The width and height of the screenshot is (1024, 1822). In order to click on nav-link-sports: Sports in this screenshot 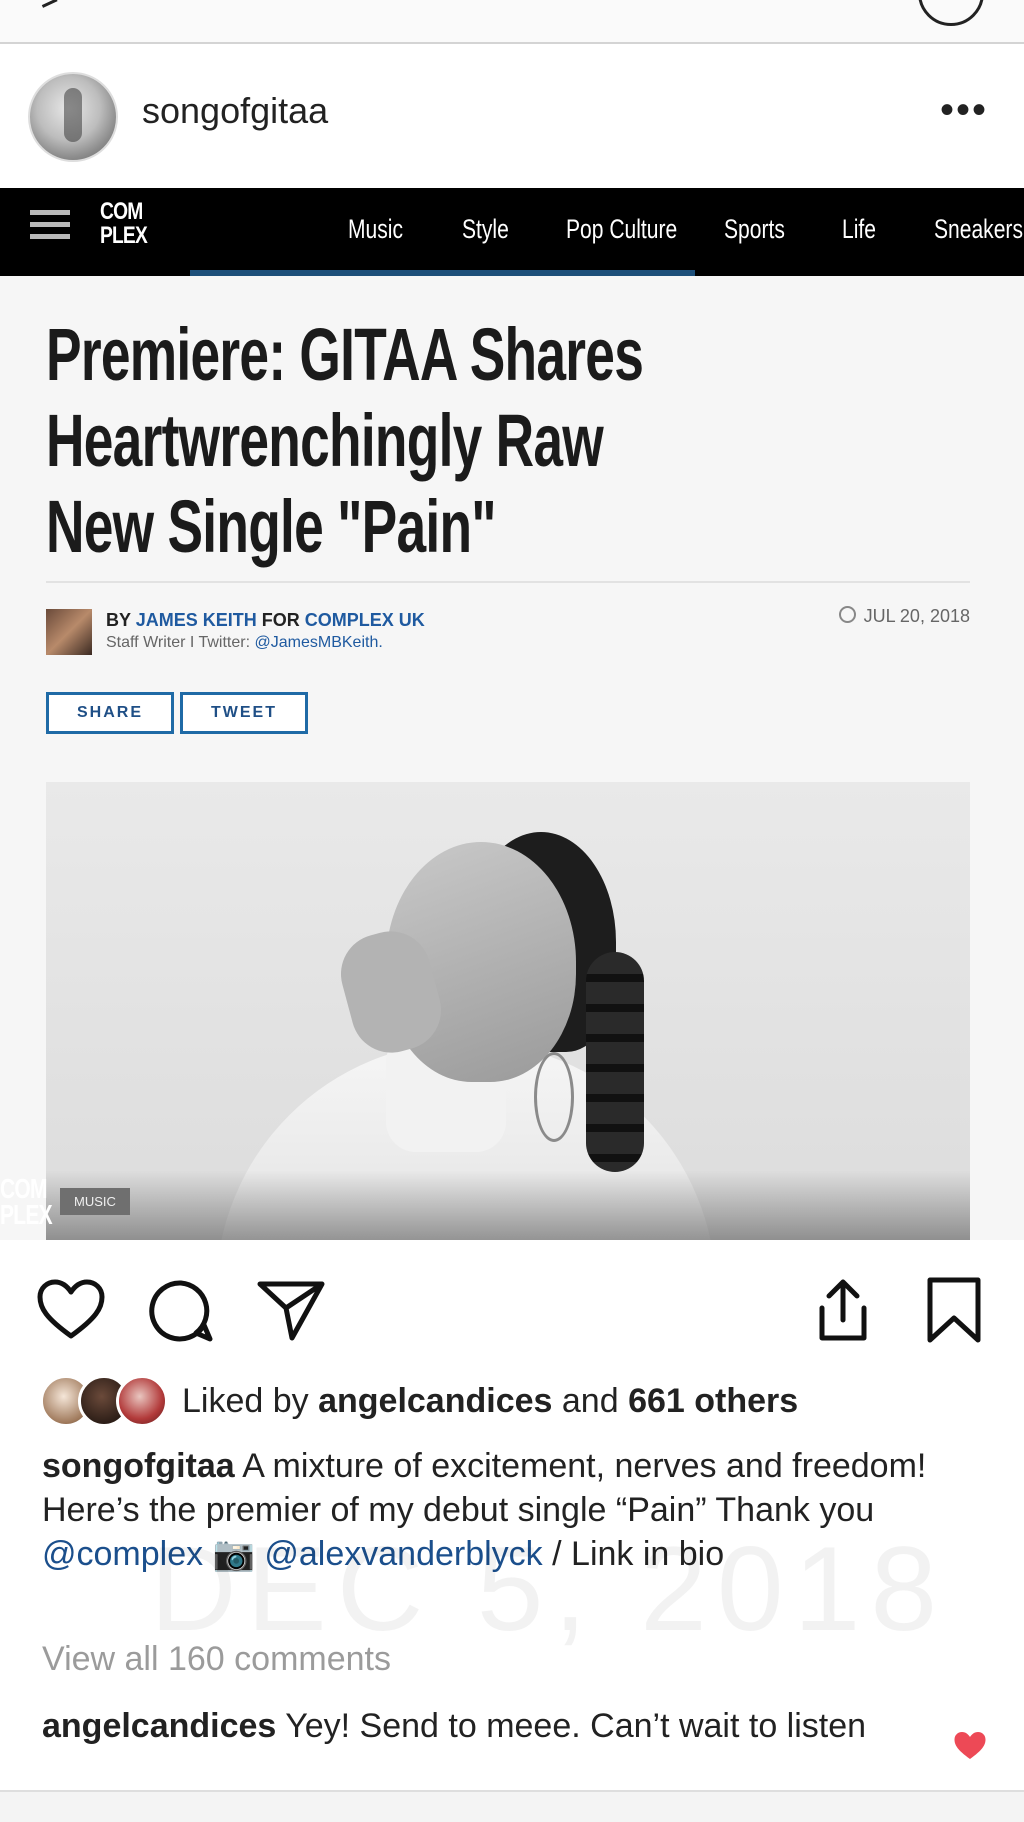, I will do `click(770, 229)`.